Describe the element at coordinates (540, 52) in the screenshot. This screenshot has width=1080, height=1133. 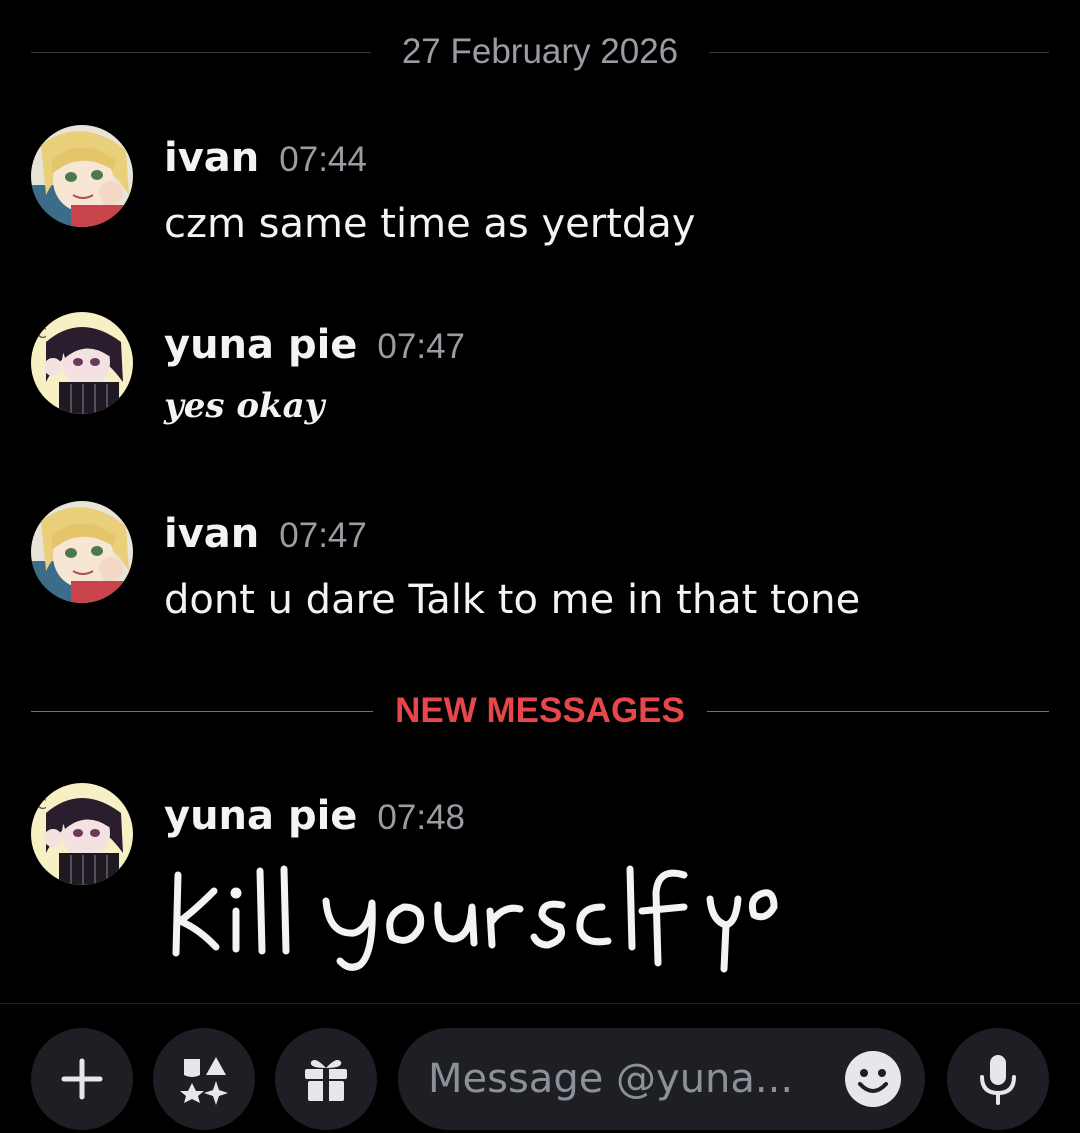
I see `date-divider: 27 February 2026` at that location.